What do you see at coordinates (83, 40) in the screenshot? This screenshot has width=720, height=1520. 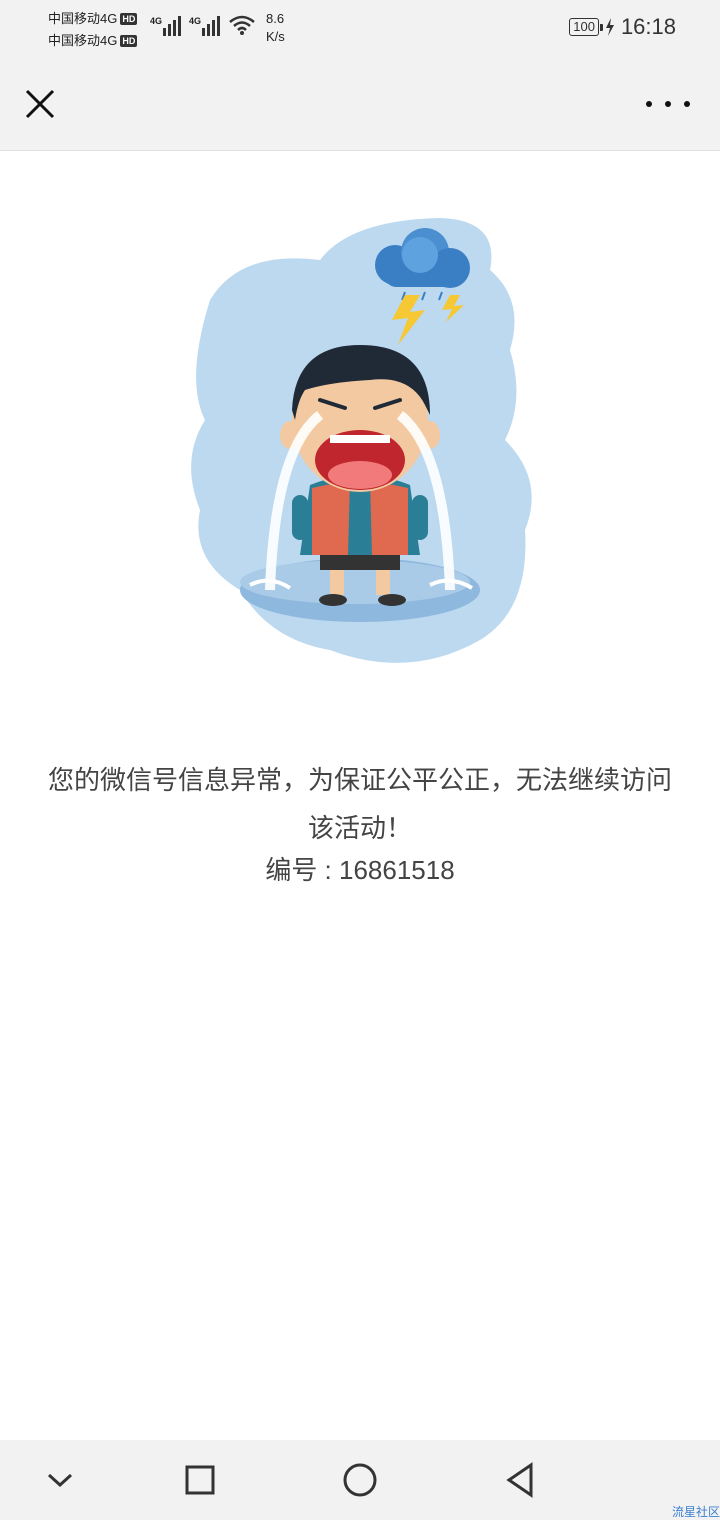 I see `carrier-2: 中国移动4G` at bounding box center [83, 40].